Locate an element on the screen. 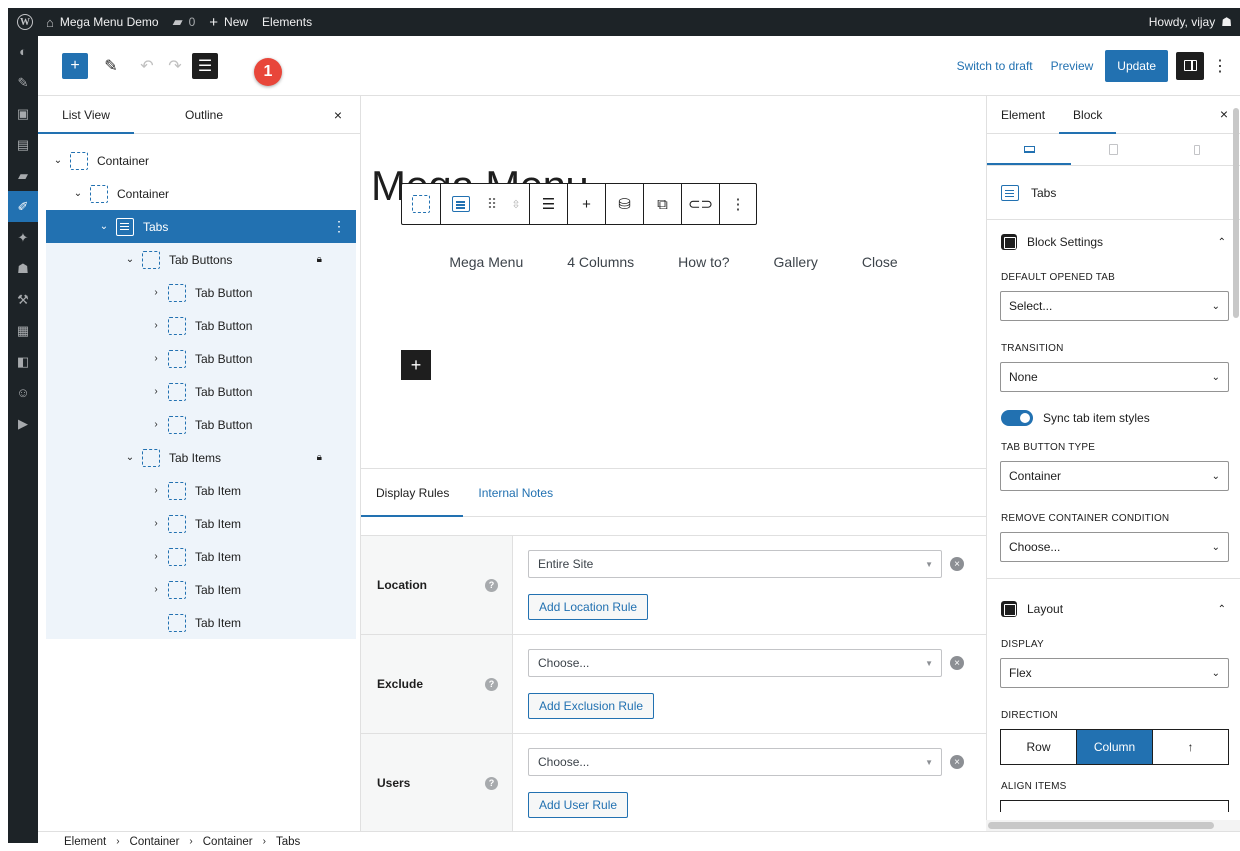 Image resolution: width=1240 pixels, height=851 pixels. tab-button: How to? is located at coordinates (703, 262).